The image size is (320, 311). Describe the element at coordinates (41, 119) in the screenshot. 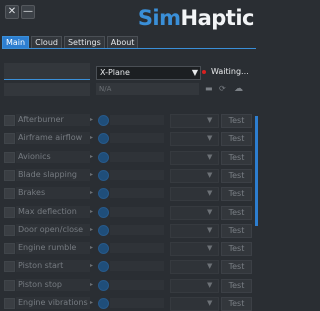

I see `effect-label: Afterburner` at that location.